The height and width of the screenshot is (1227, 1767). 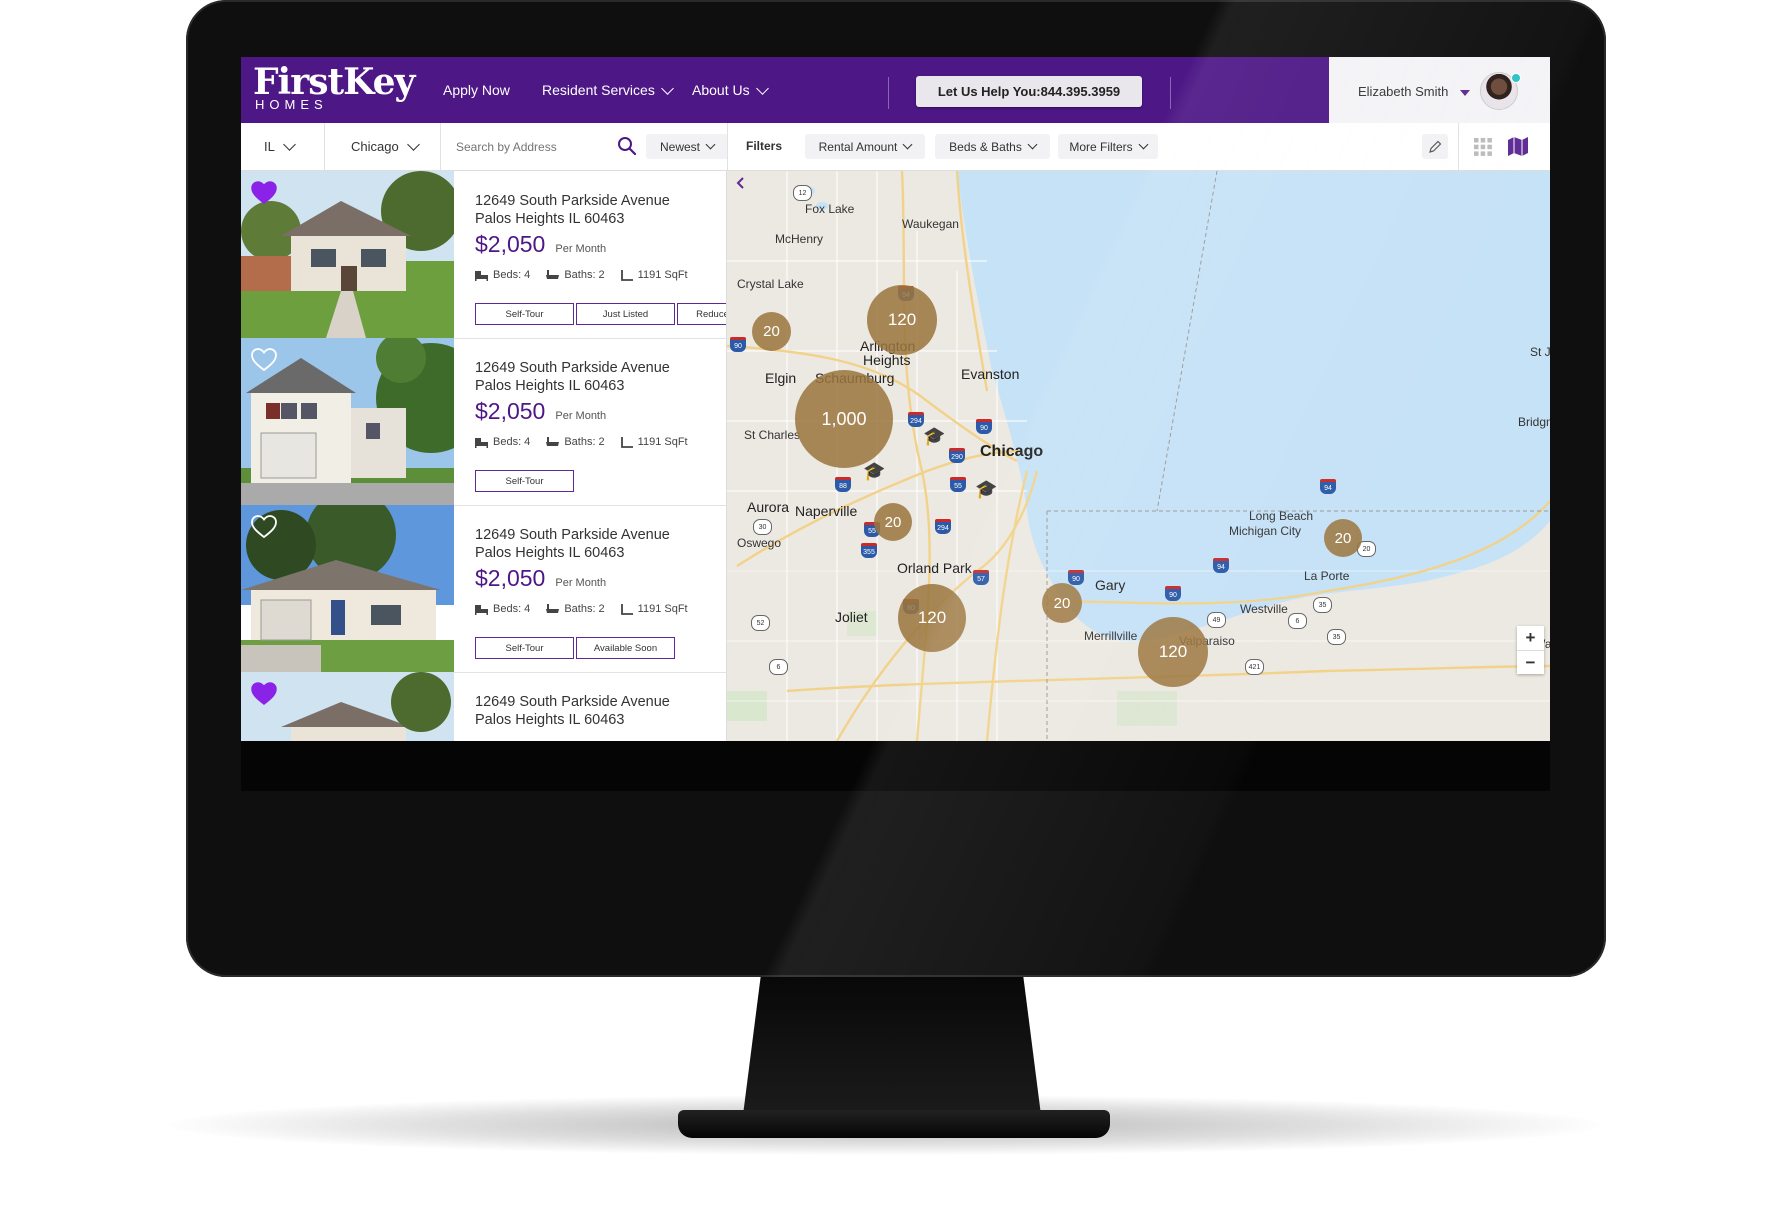 I want to click on interstate-shield: 94, so click(x=1328, y=486).